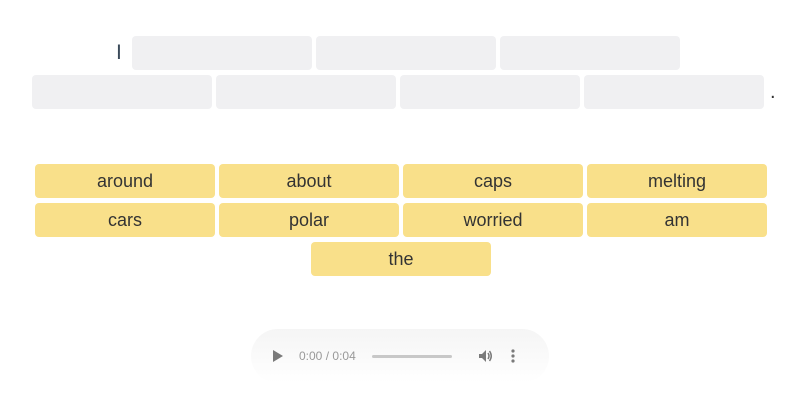  I want to click on sentence-row-2: ., so click(404, 92).